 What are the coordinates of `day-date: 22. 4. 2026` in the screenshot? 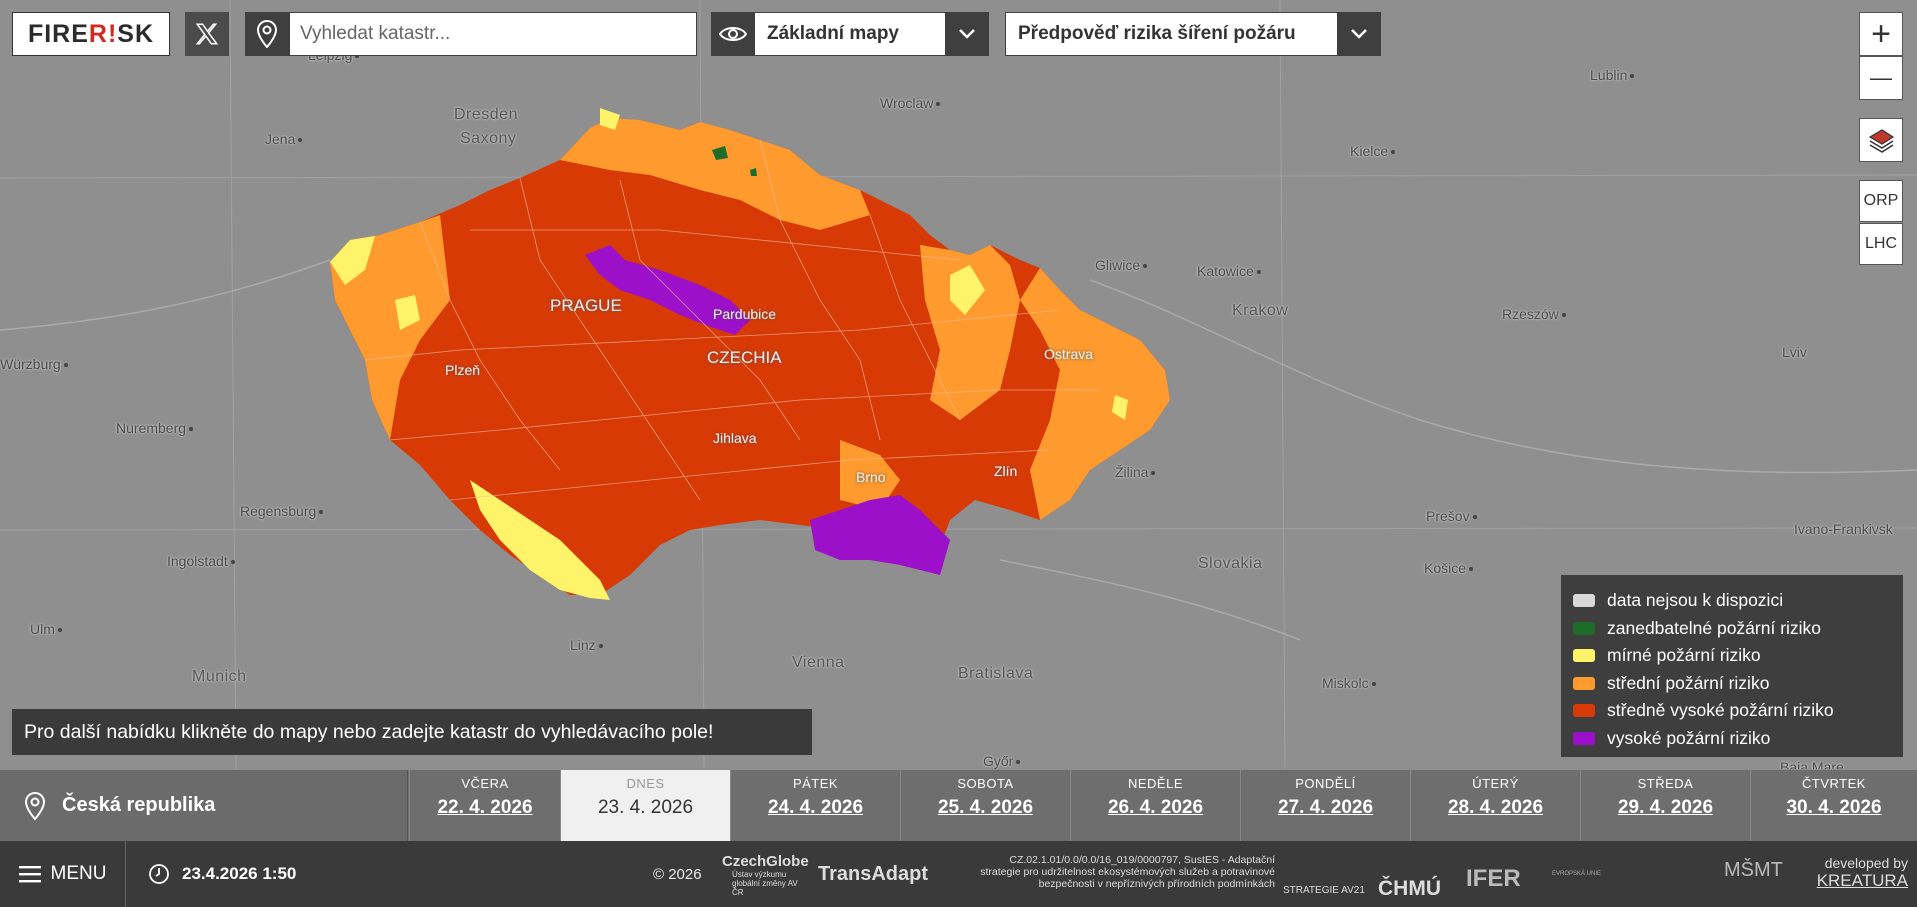 It's located at (485, 807).